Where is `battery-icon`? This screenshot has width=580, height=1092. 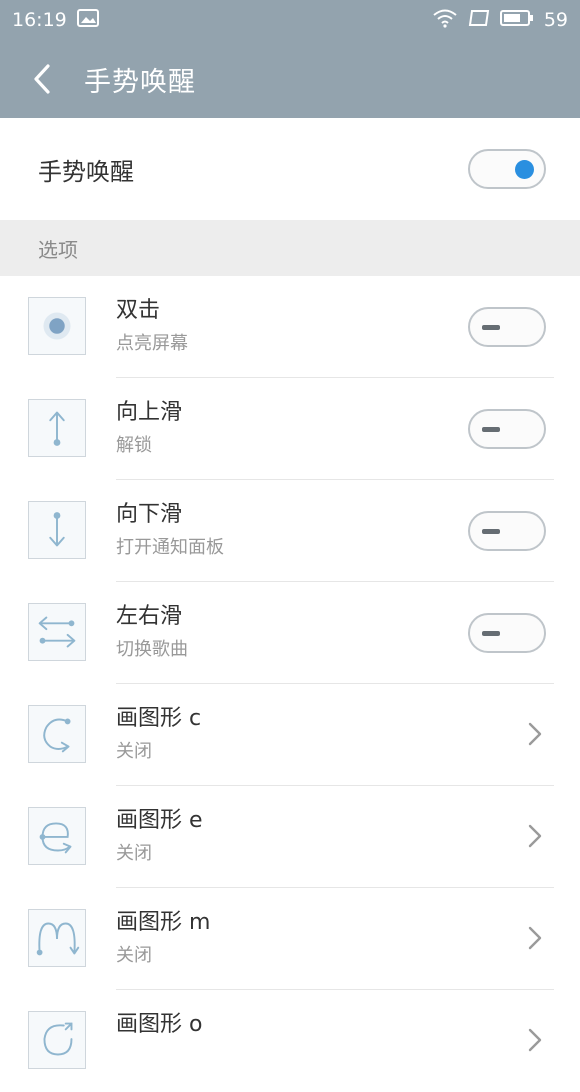
battery-icon is located at coordinates (516, 20).